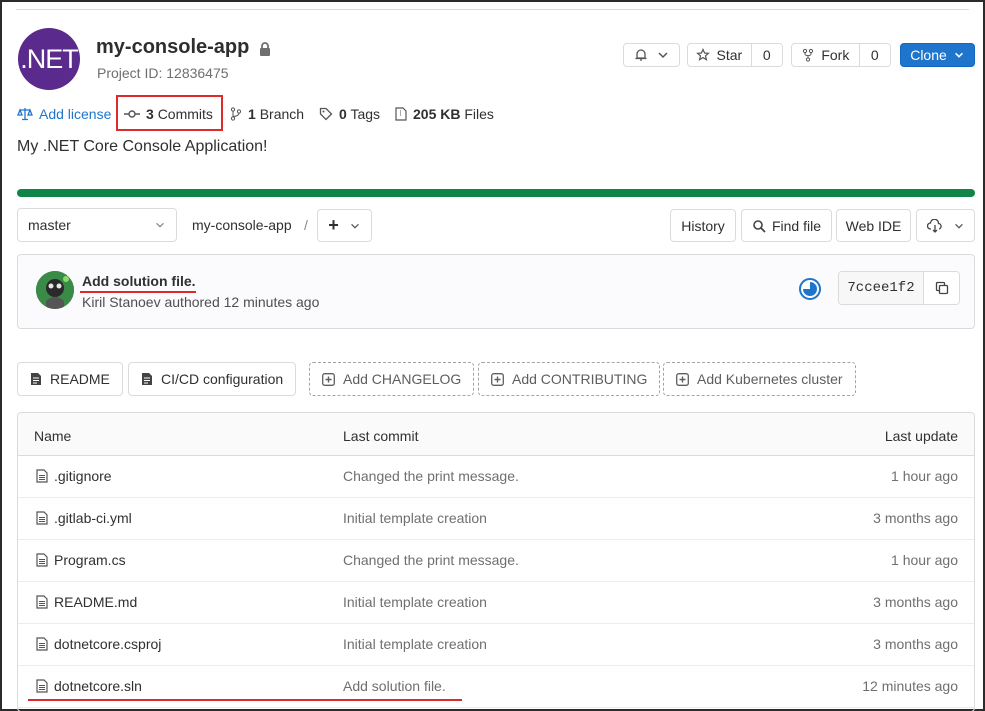  I want to click on tag-icon, so click(326, 114).